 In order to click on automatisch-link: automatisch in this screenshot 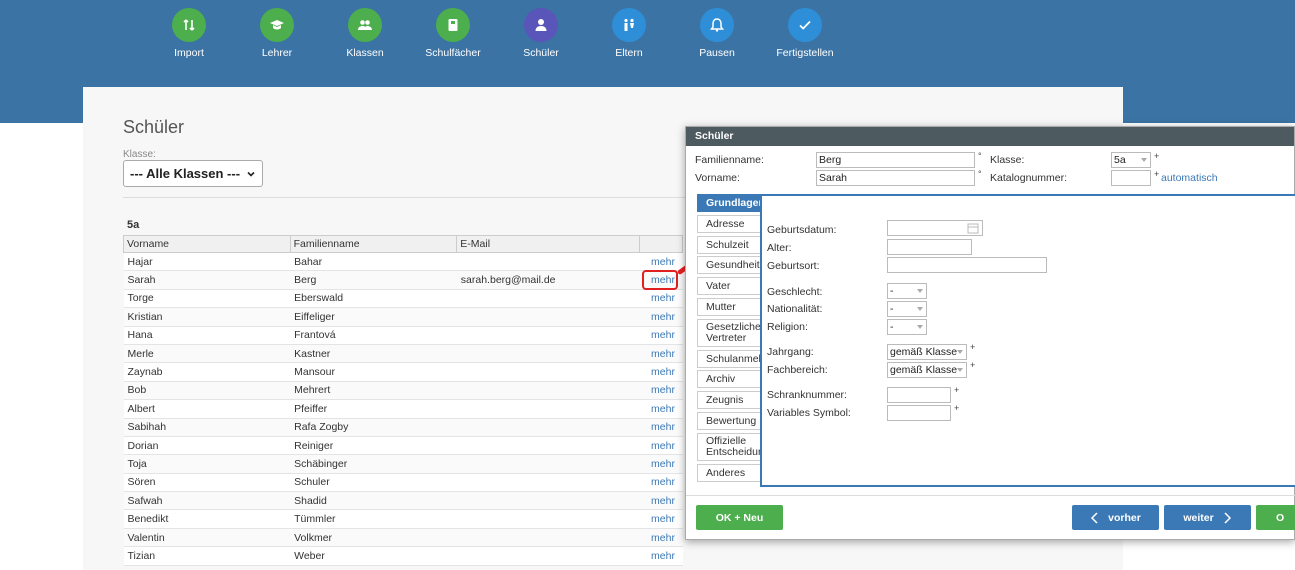, I will do `click(1189, 178)`.